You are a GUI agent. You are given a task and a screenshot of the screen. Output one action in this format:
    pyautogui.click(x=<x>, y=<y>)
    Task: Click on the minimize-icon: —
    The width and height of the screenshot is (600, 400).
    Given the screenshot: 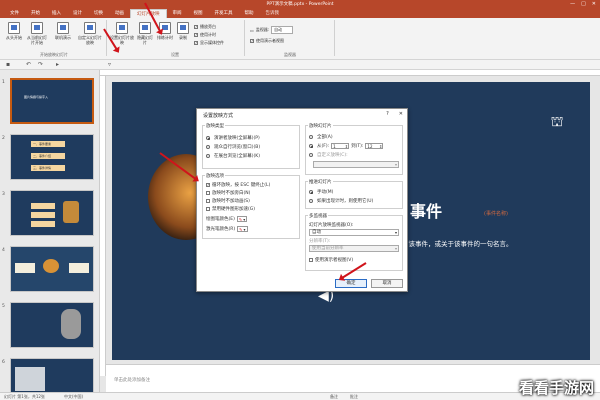 What is the action you would take?
    pyautogui.click(x=572, y=4)
    